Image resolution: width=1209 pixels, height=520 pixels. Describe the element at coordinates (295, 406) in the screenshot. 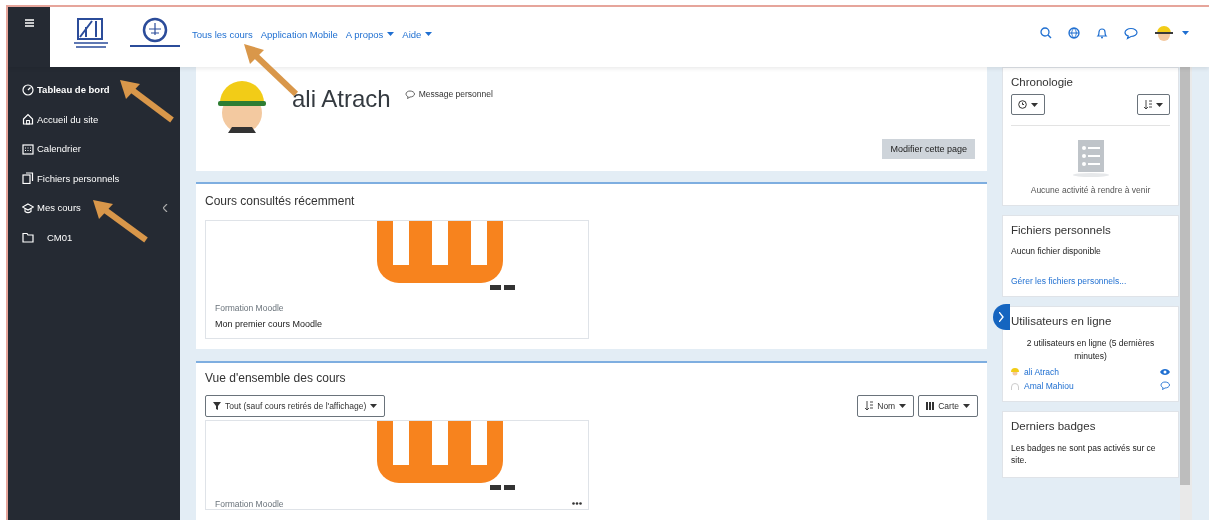

I see `filter-dropdown: Tout (sauf cours retirés de l'affichage)` at that location.